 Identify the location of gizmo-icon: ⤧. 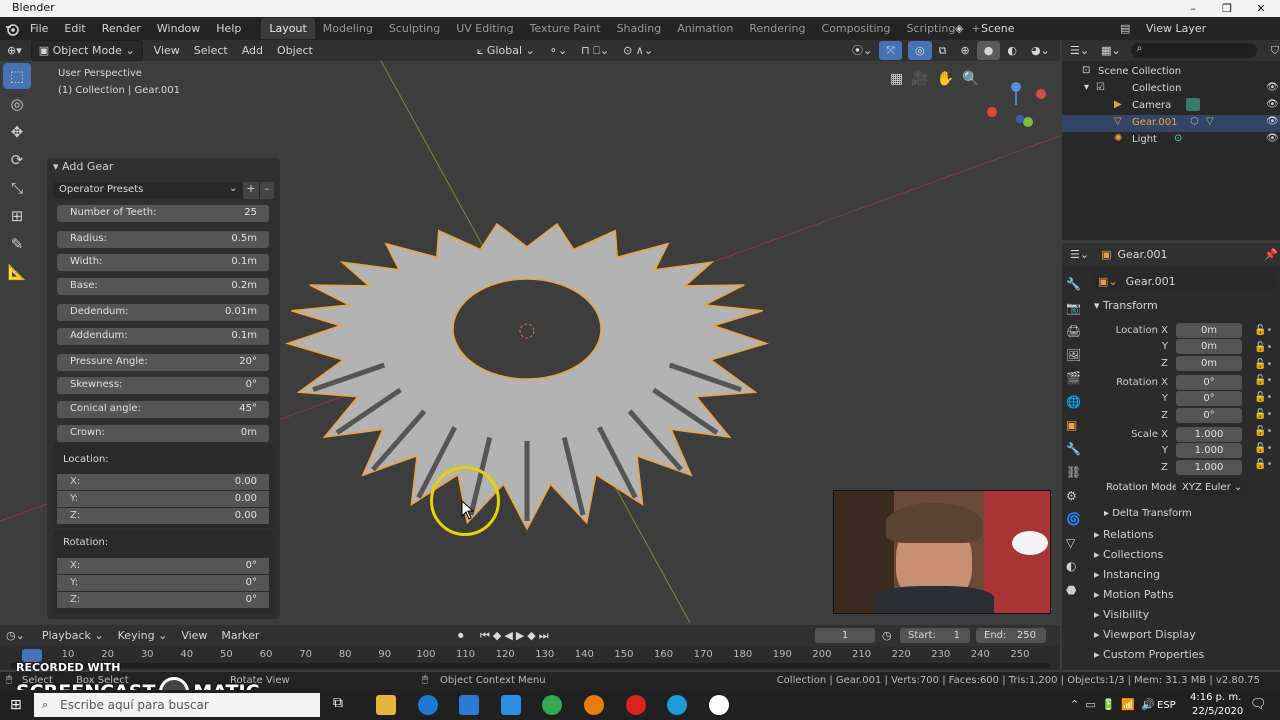
(891, 50).